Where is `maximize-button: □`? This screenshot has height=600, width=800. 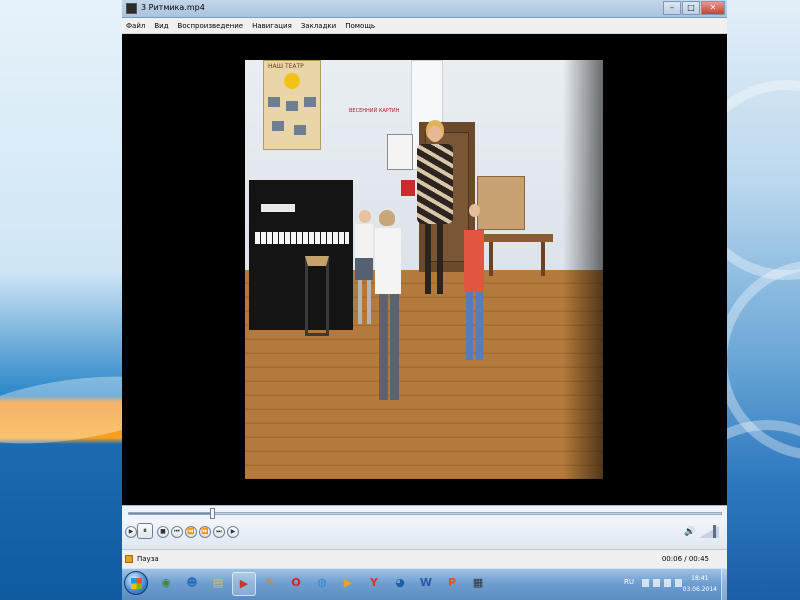
maximize-button: □ is located at coordinates (691, 8).